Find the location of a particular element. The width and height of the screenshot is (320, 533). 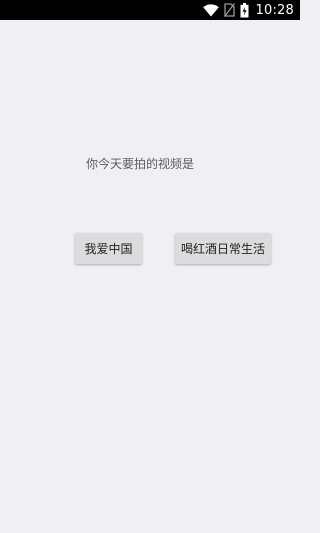

option-button-red-wine-daily-life: 喝红酒日常生活 is located at coordinates (223, 248).